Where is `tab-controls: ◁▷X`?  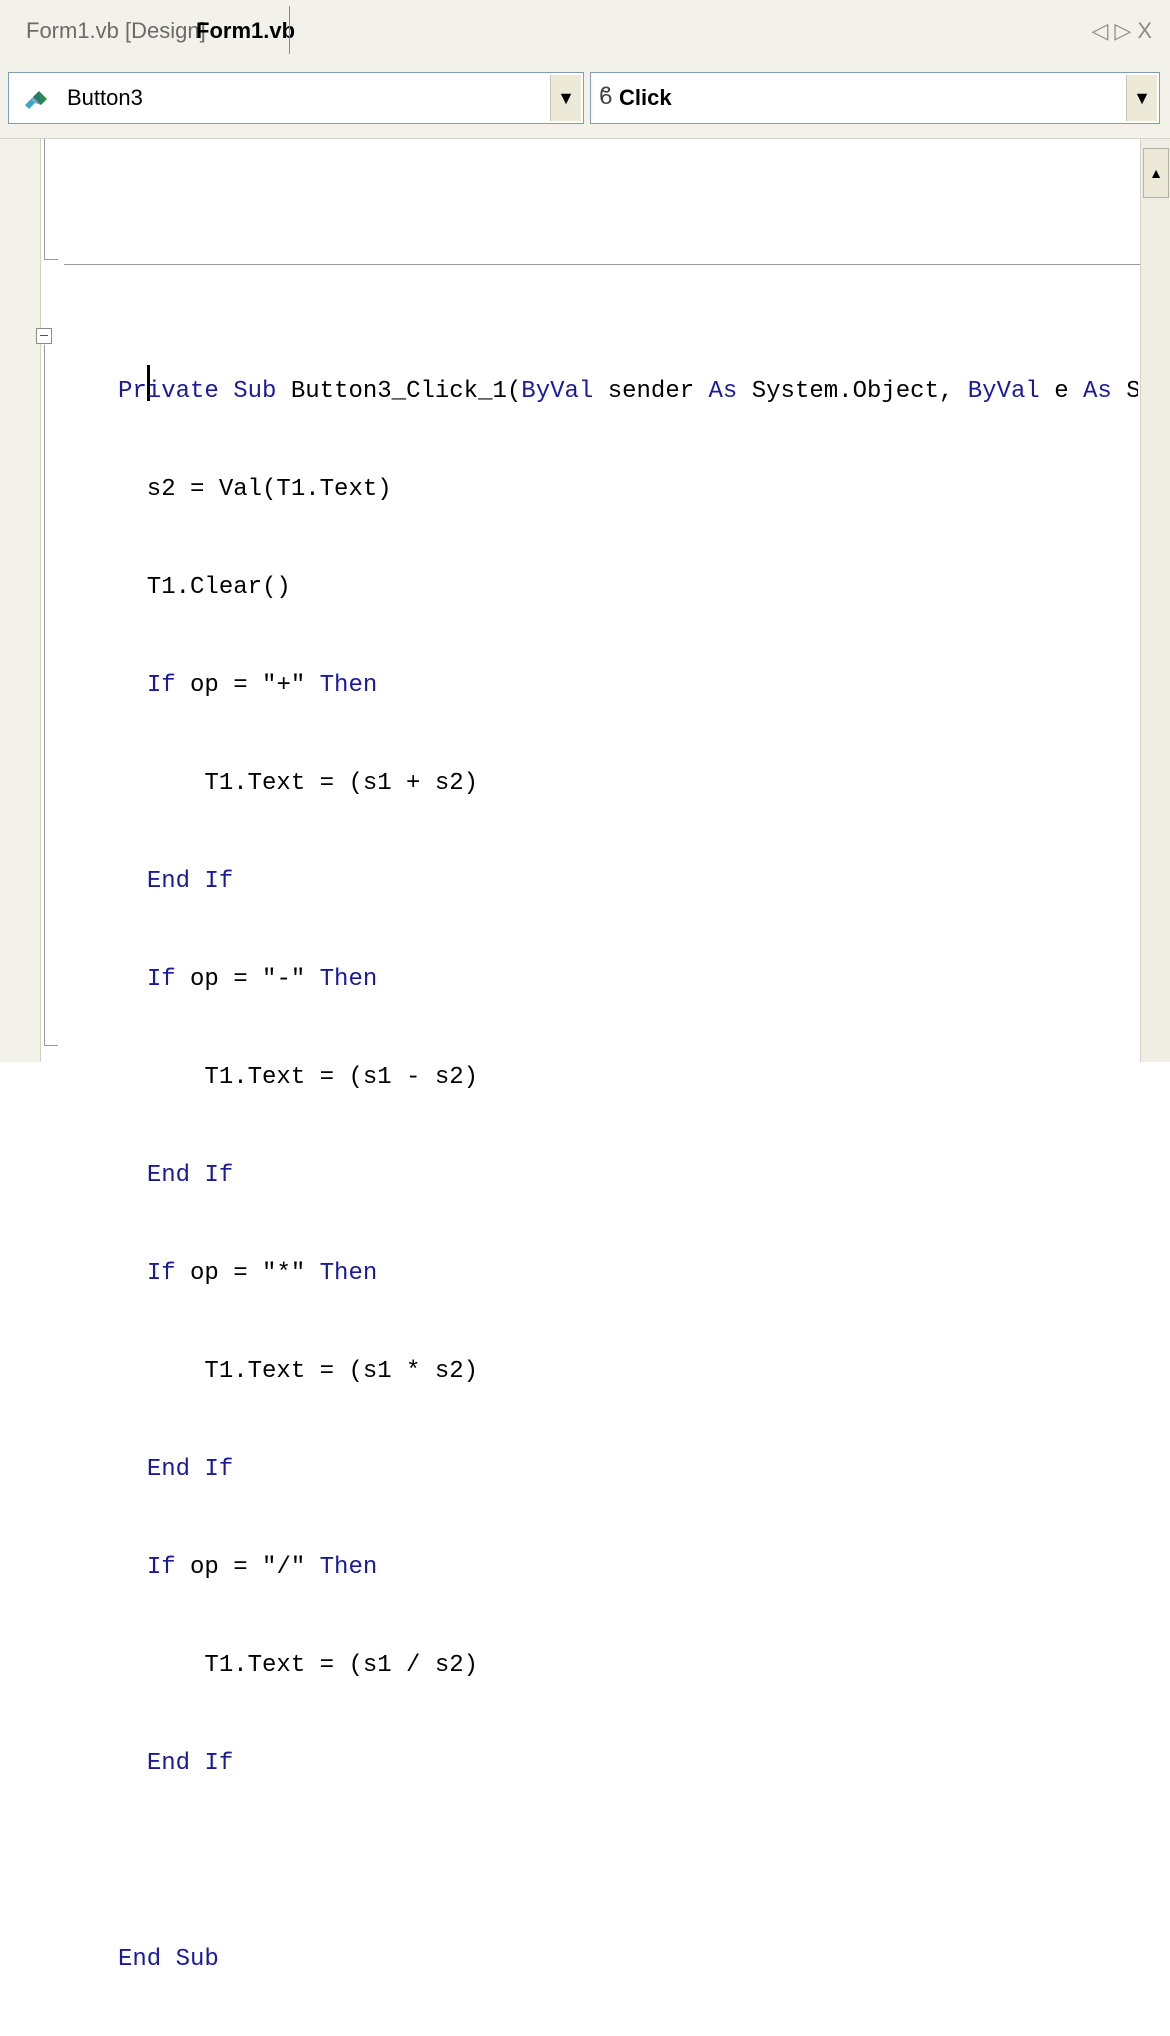 tab-controls: ◁▷X is located at coordinates (1124, 31).